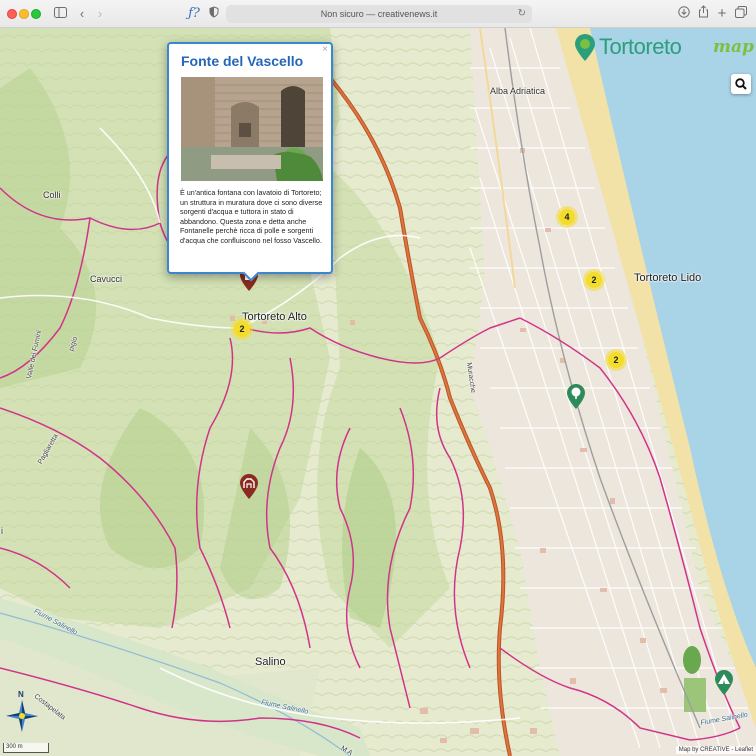  What do you see at coordinates (242, 329) in the screenshot?
I see `cluster-2-alto: 2` at bounding box center [242, 329].